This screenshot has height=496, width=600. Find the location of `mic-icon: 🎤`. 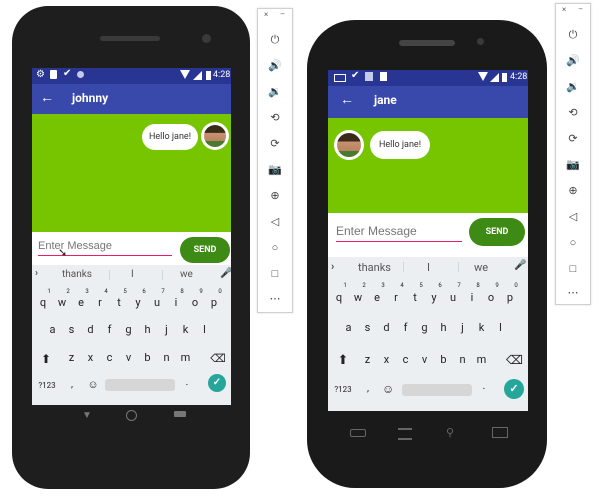

mic-icon: 🎤 is located at coordinates (520, 265).